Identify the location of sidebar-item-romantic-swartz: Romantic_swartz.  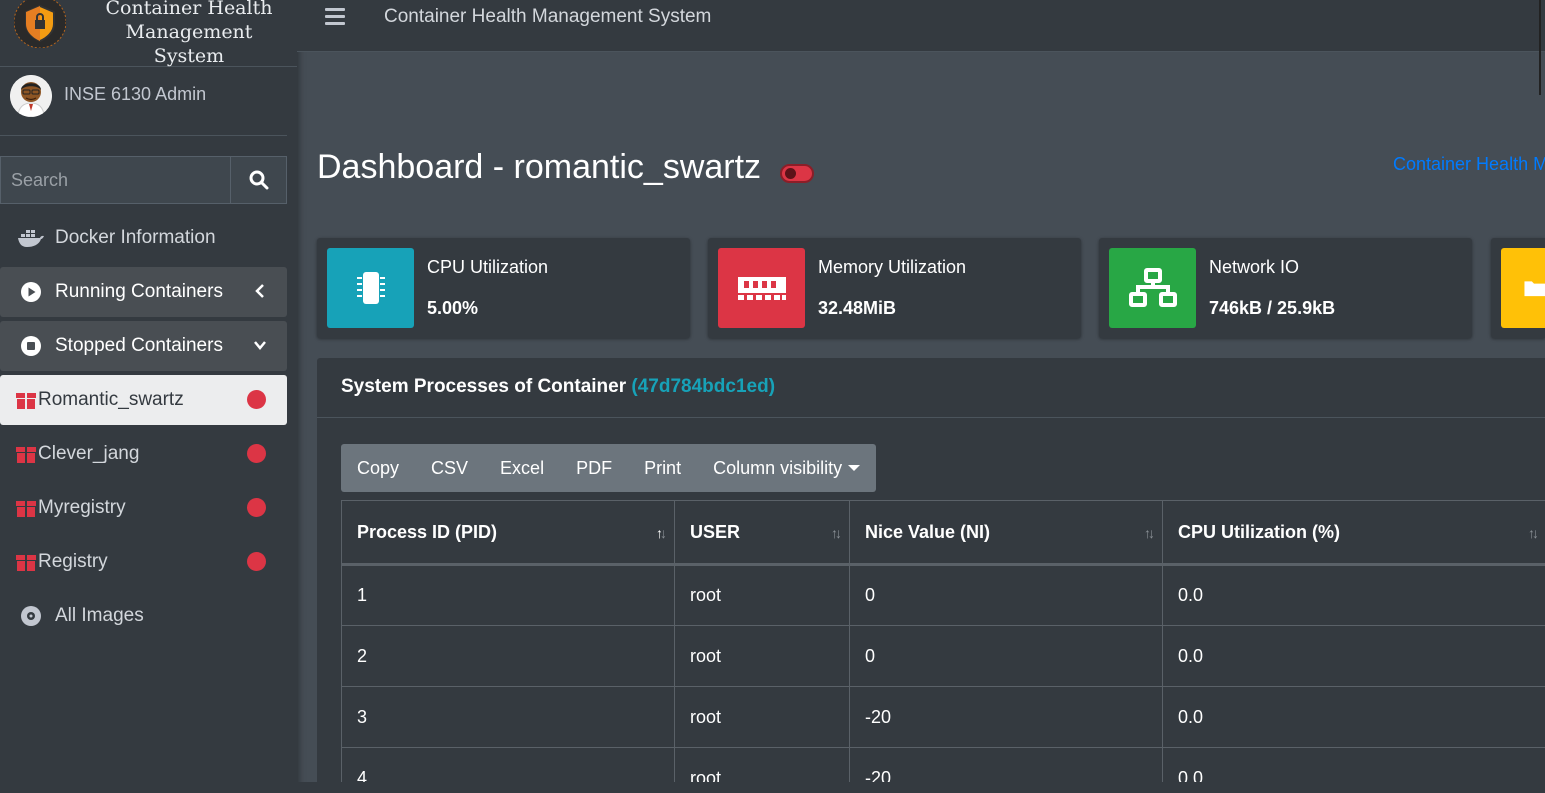
(143, 400).